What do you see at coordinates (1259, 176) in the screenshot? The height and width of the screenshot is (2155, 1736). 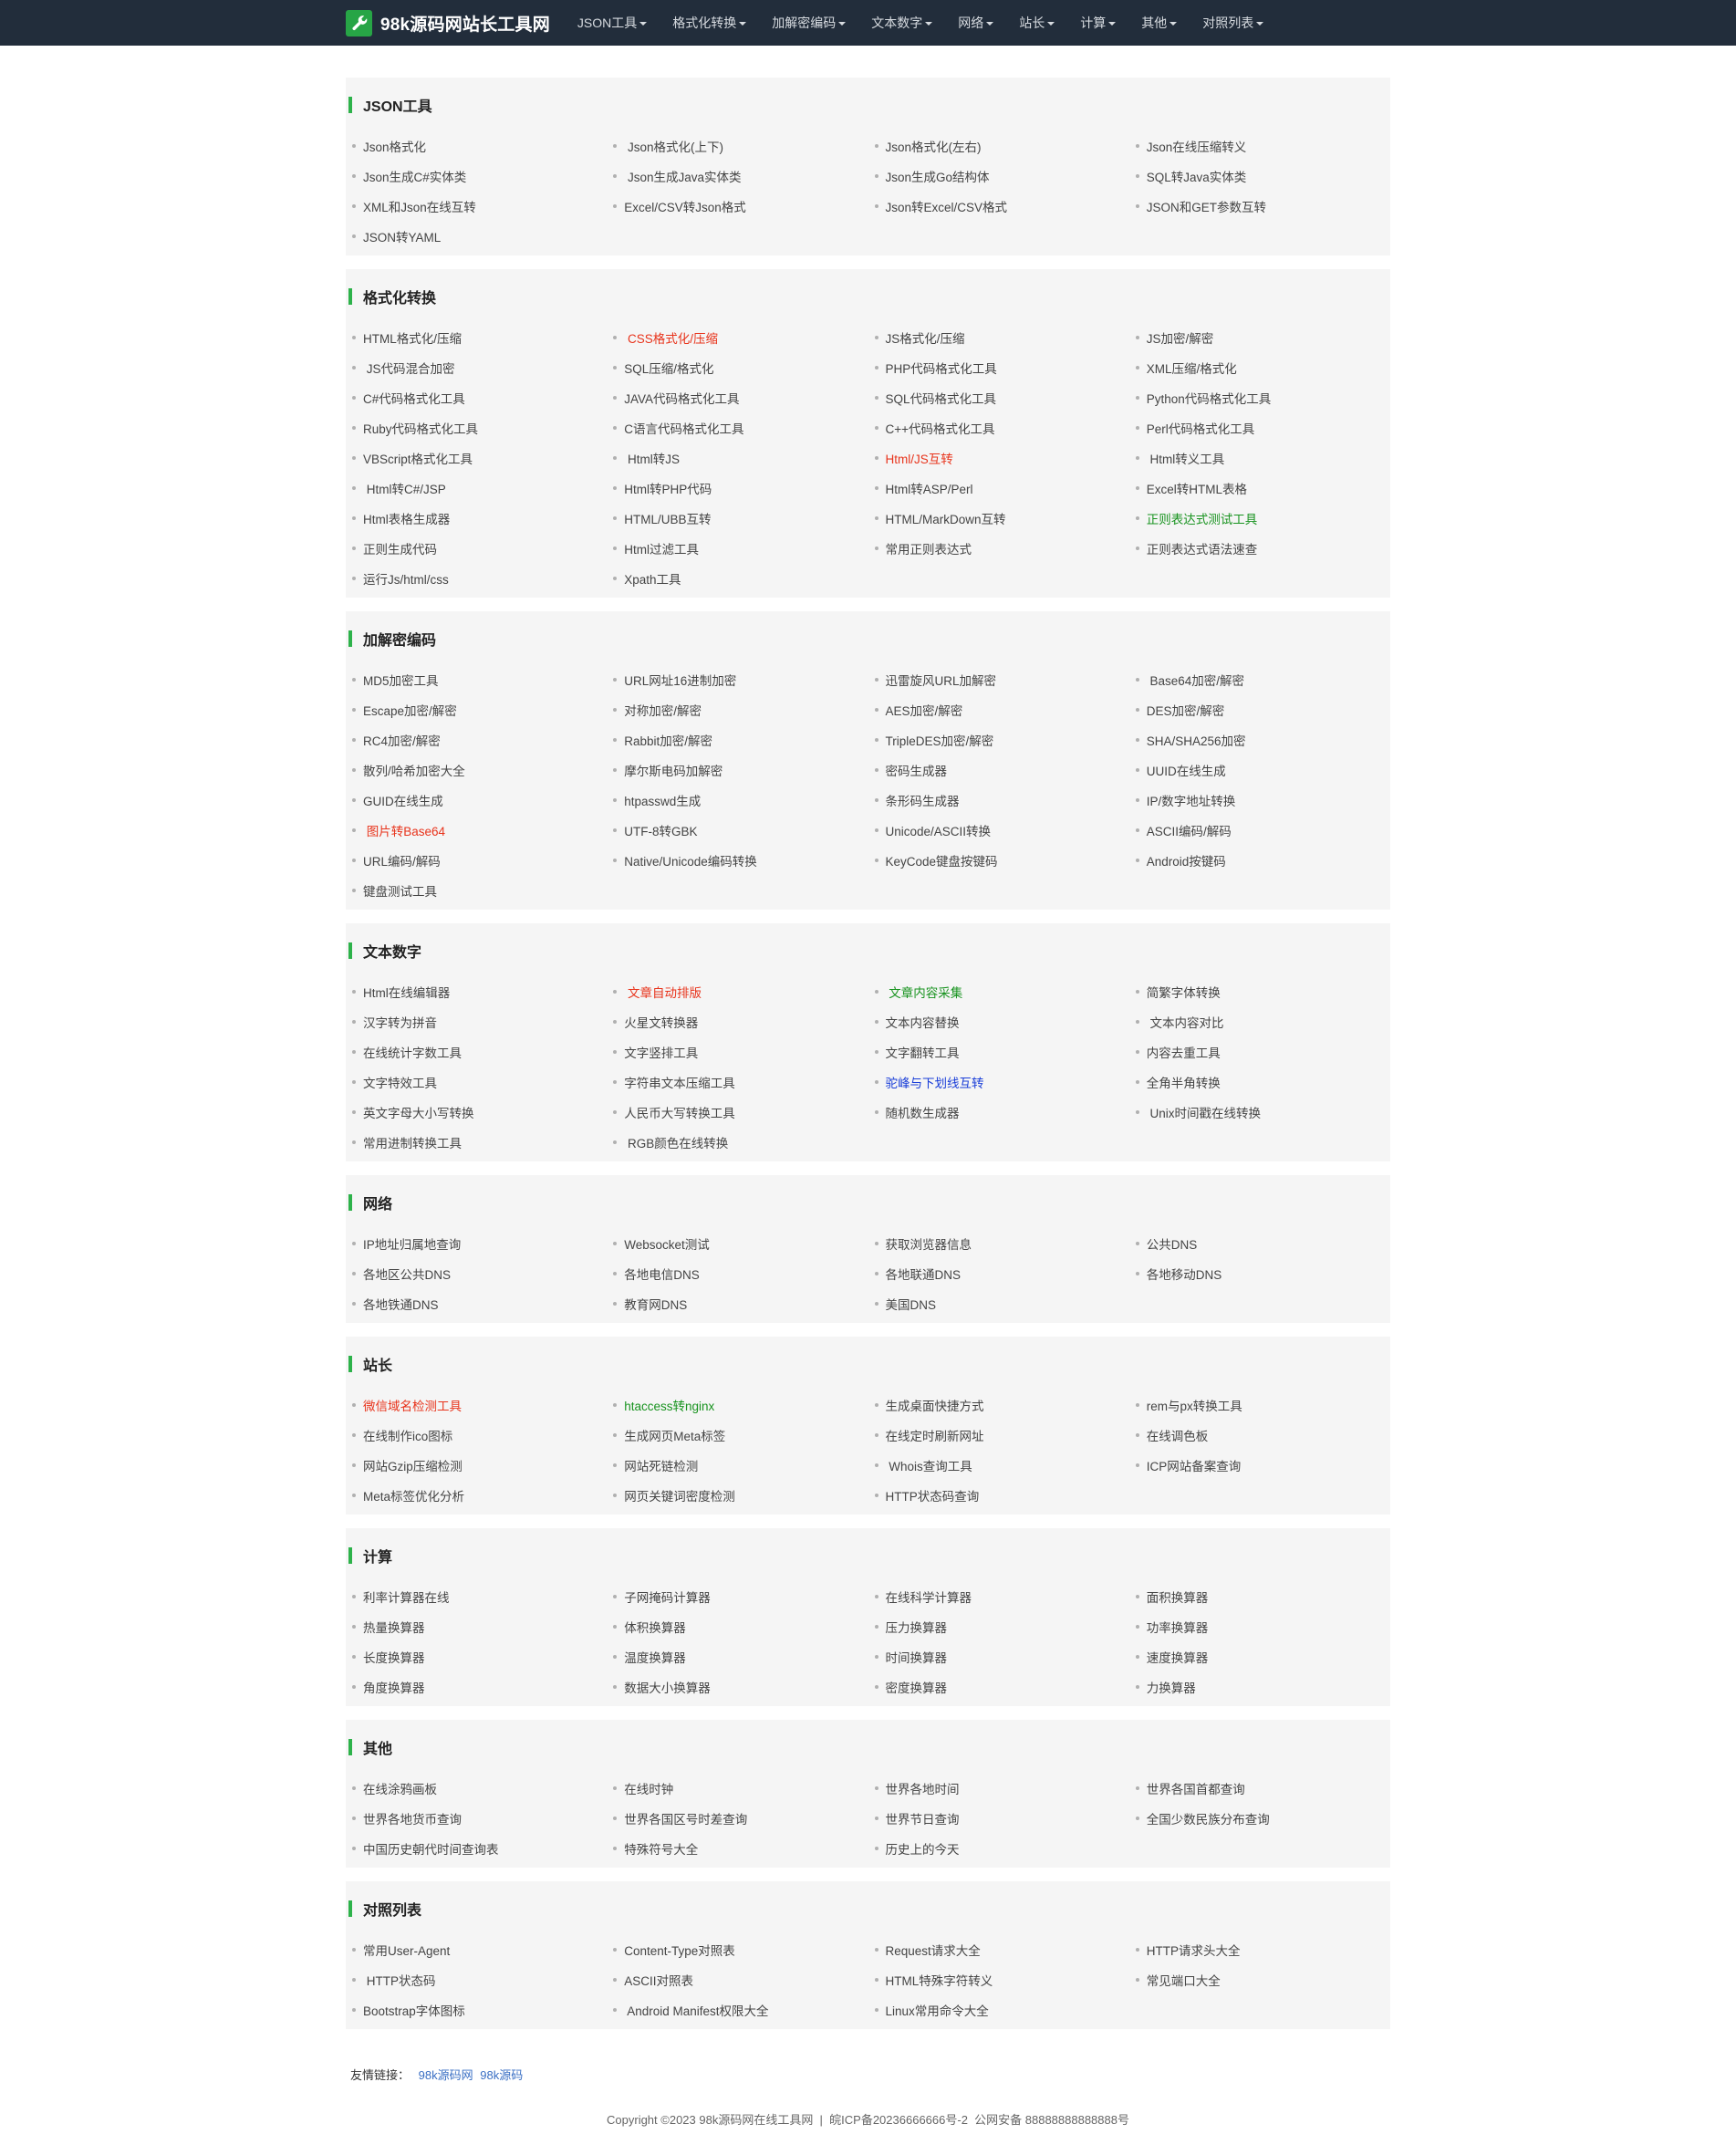 I see `tool-link: SQL转Java实体类` at bounding box center [1259, 176].